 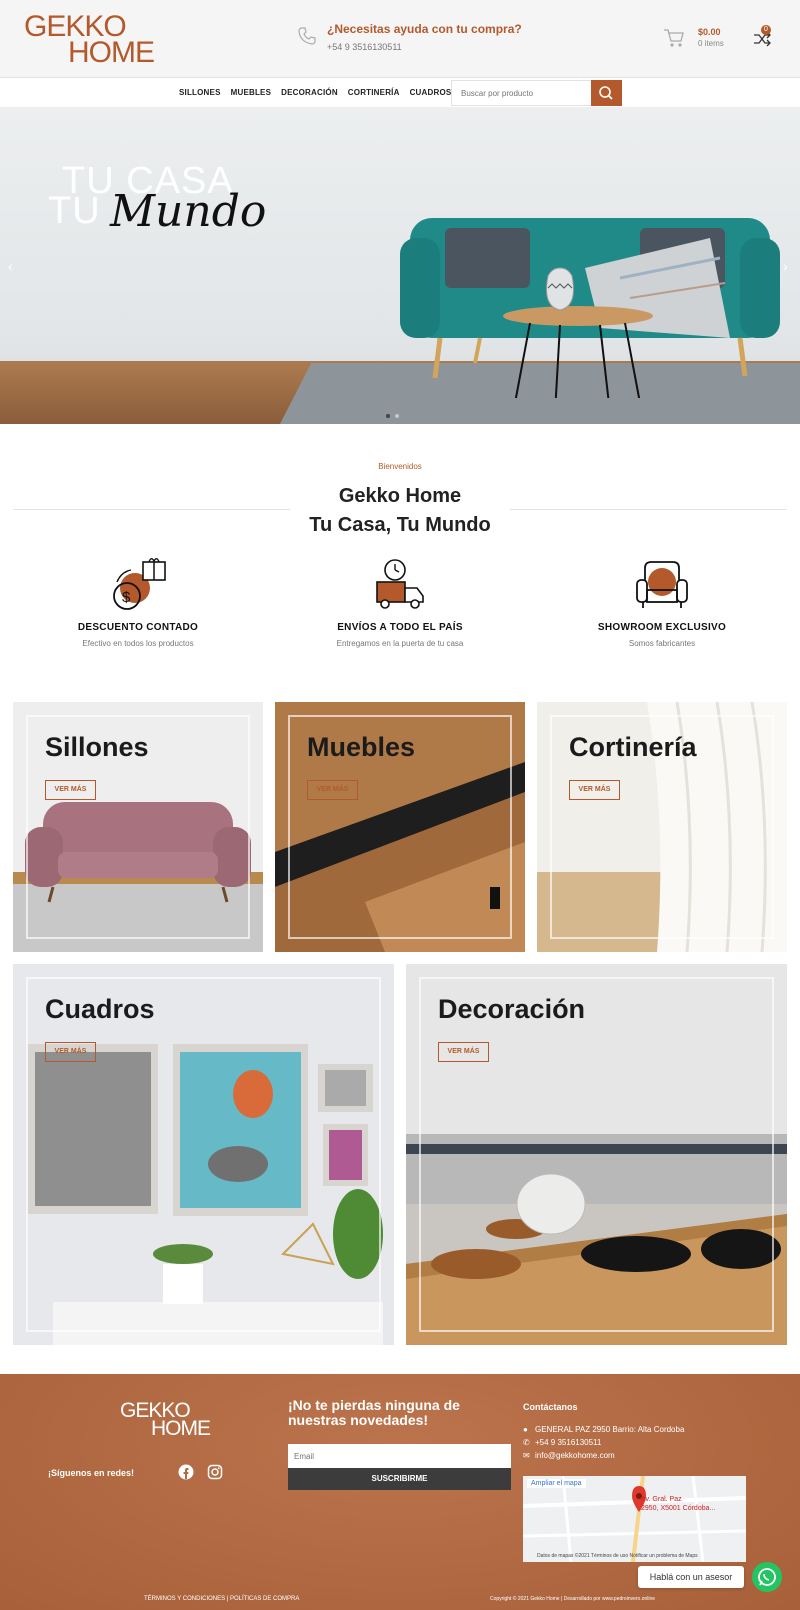 I want to click on category-title: Decoración, so click(x=512, y=1009).